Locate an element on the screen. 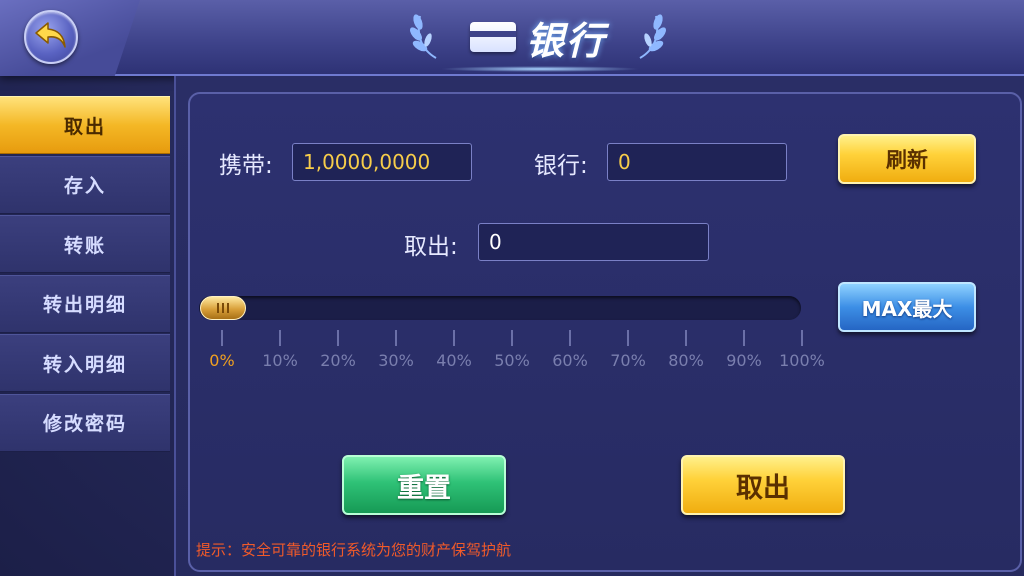  max-button-label: MAX最大 is located at coordinates (907, 308).